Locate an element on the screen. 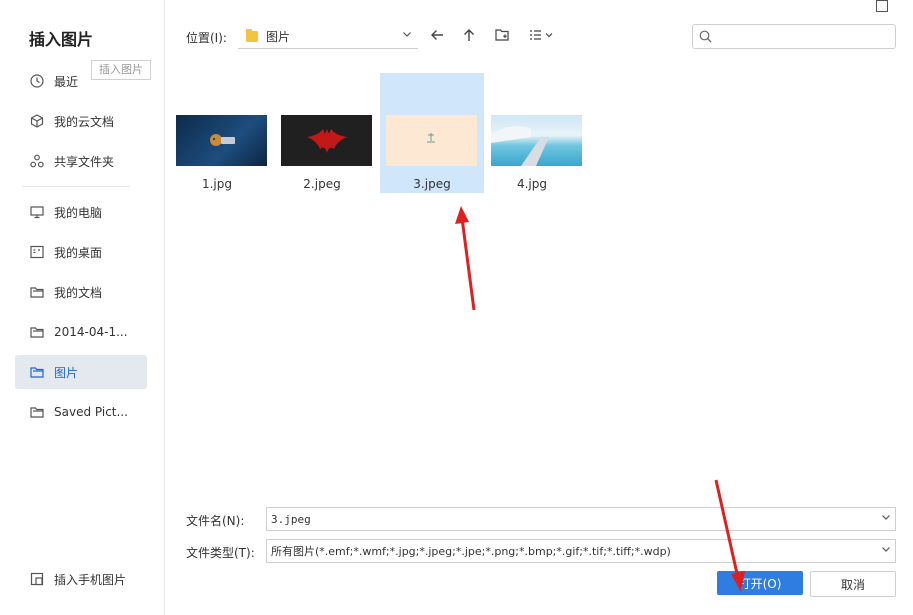 This screenshot has height=615, width=913. phone-image-icon is located at coordinates (37, 579).